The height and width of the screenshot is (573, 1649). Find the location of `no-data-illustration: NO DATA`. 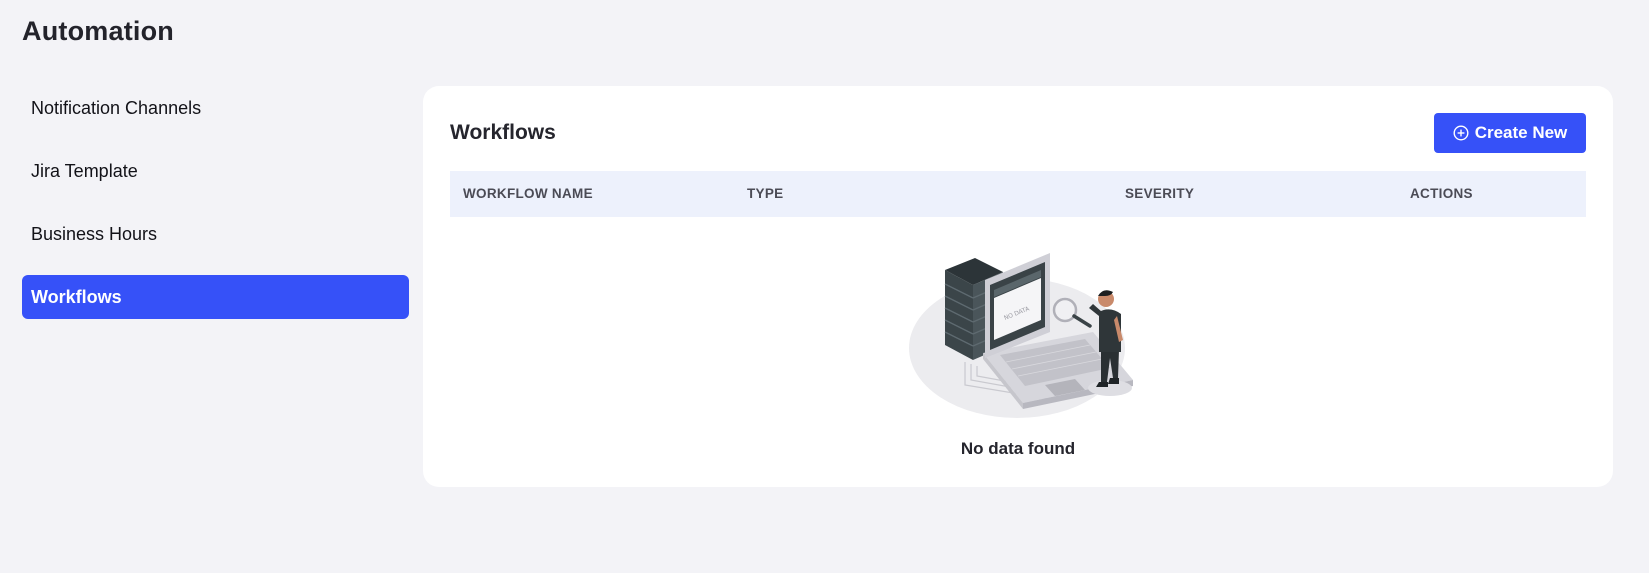

no-data-illustration: NO DATA is located at coordinates (1021, 335).